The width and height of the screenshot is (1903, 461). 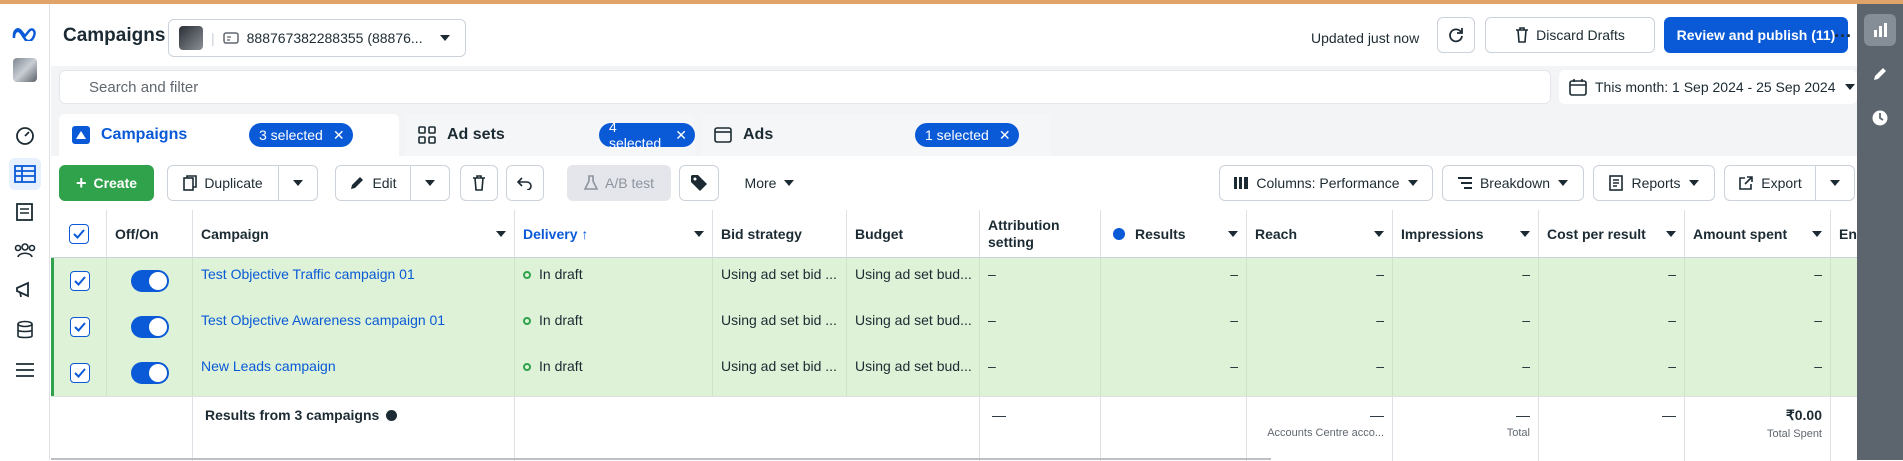 What do you see at coordinates (354, 281) in the screenshot?
I see `campaign-name-link: Test Objective Traffic campaign 01` at bounding box center [354, 281].